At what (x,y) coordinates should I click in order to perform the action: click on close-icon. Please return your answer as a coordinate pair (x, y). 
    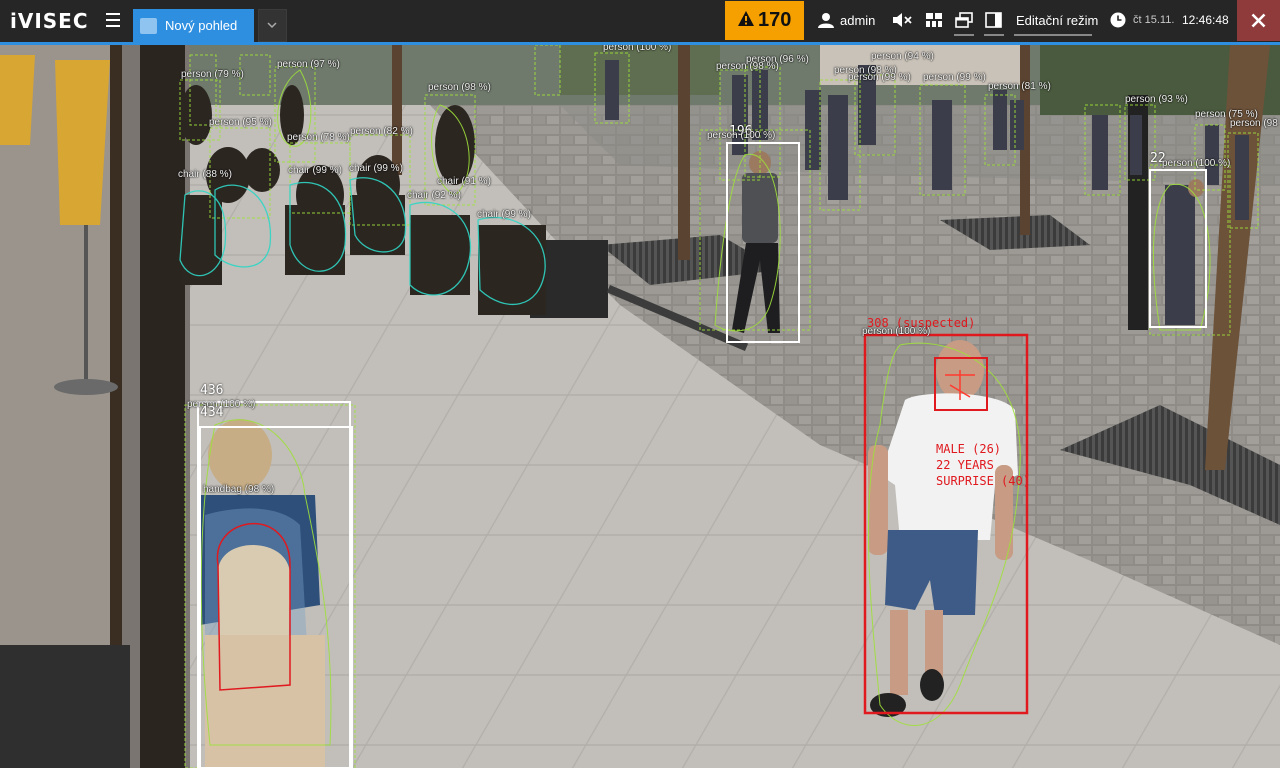
    Looking at the image, I should click on (1258, 20).